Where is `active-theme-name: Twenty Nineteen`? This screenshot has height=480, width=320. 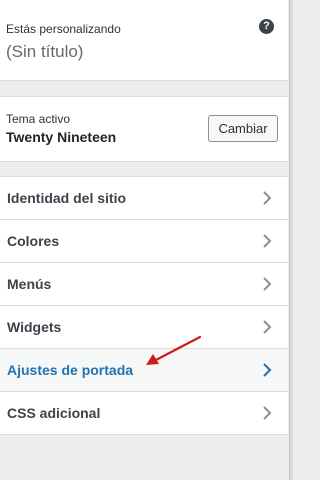
active-theme-name: Twenty Nineteen is located at coordinates (61, 137).